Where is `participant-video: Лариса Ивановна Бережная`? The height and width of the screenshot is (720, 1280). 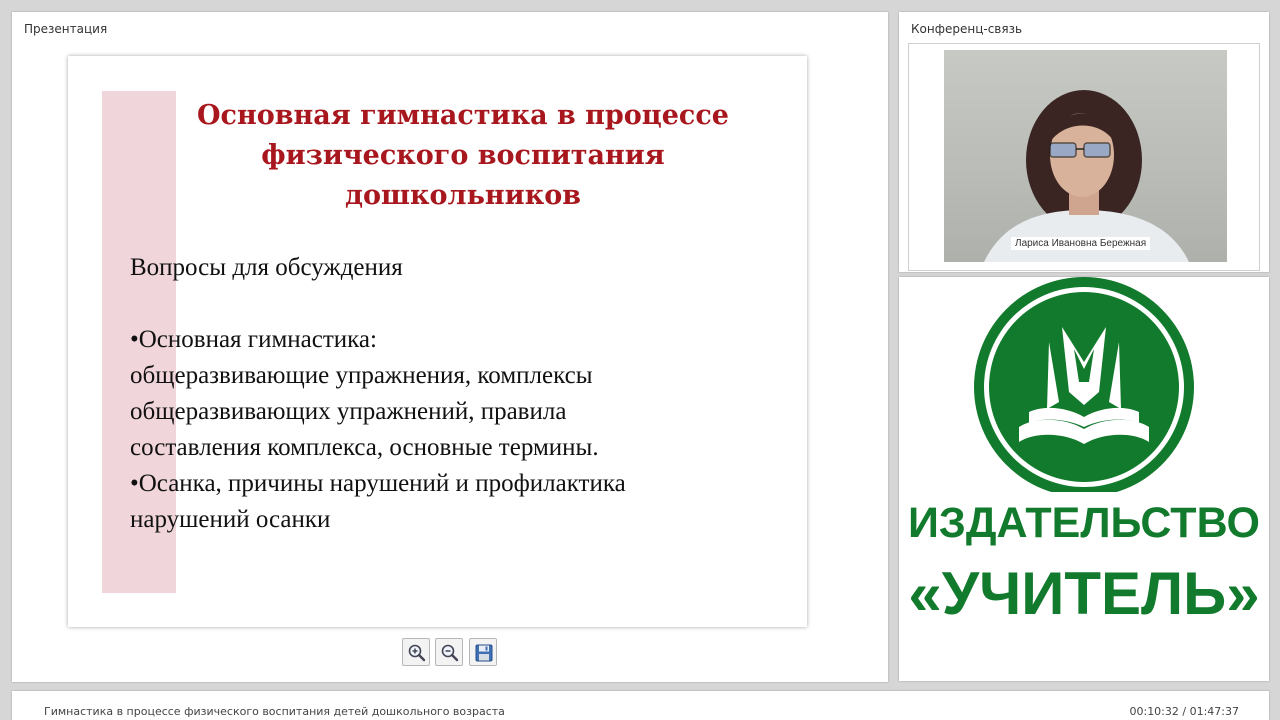
participant-video: Лариса Ивановна Бережная is located at coordinates (1085, 156).